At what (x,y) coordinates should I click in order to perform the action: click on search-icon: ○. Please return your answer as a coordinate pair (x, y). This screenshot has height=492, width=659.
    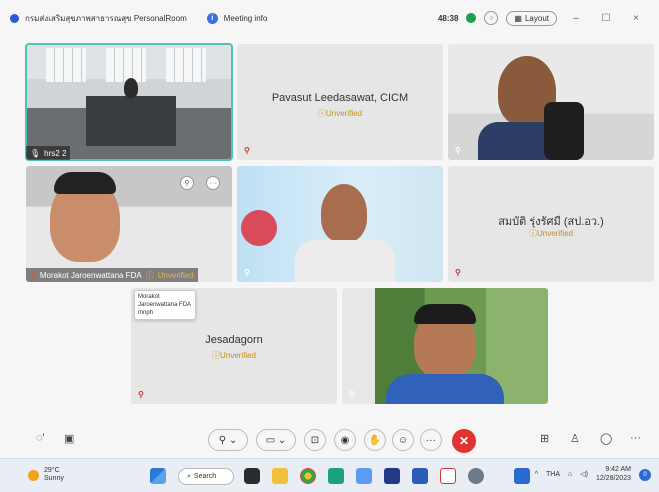
    Looking at the image, I should click on (491, 18).